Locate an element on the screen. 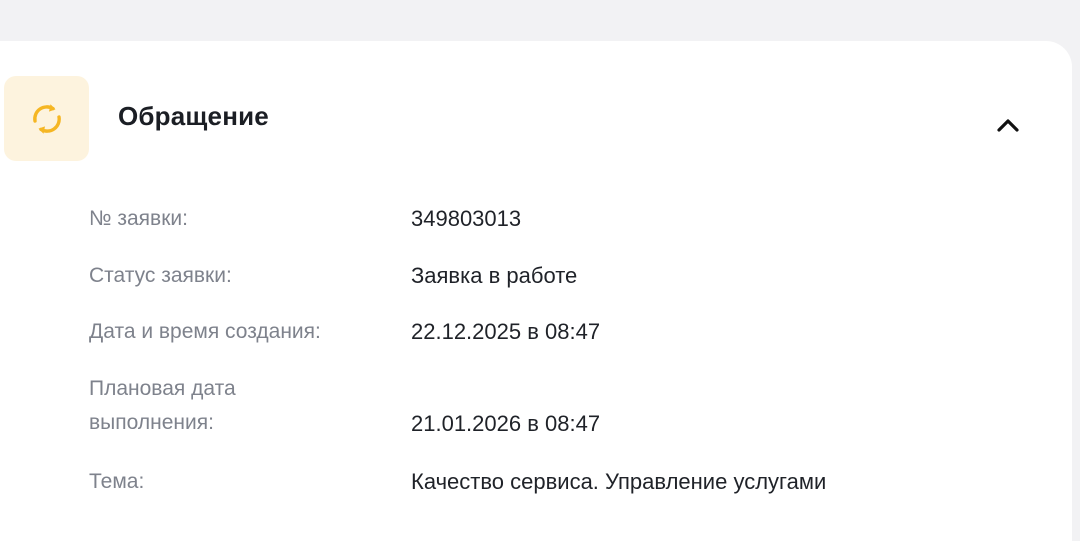 This screenshot has width=1080, height=541. field-value-request-number: 349803013 is located at coordinates (466, 218).